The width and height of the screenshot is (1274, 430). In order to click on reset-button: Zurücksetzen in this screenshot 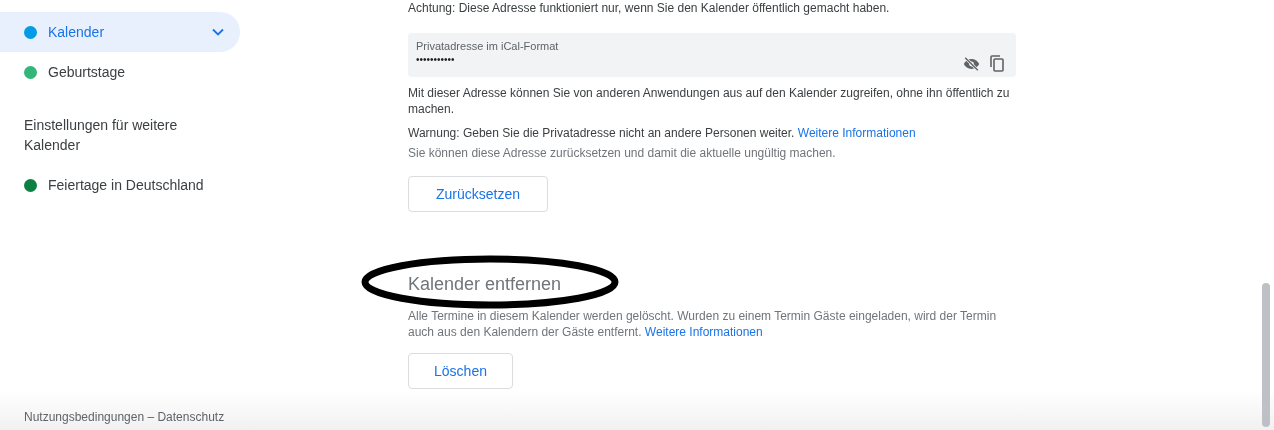, I will do `click(478, 194)`.